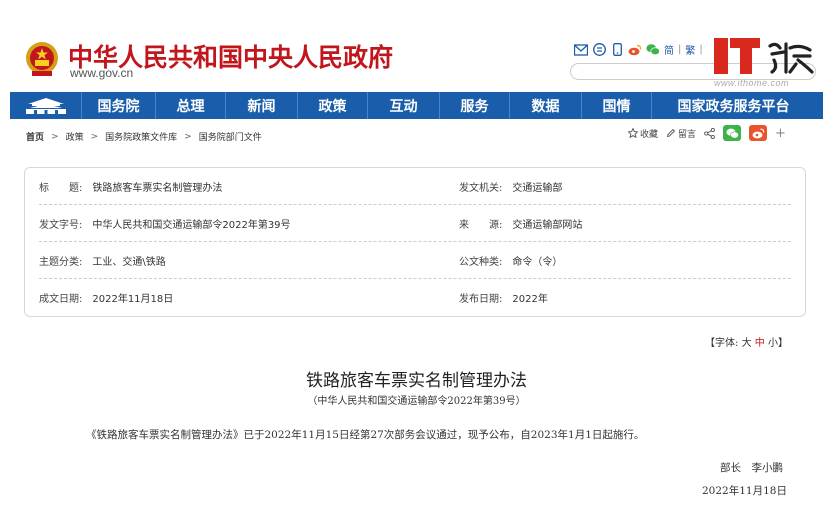 The width and height of the screenshot is (833, 515). Describe the element at coordinates (475, 105) in the screenshot. I see `nav-item-service: 服务` at that location.